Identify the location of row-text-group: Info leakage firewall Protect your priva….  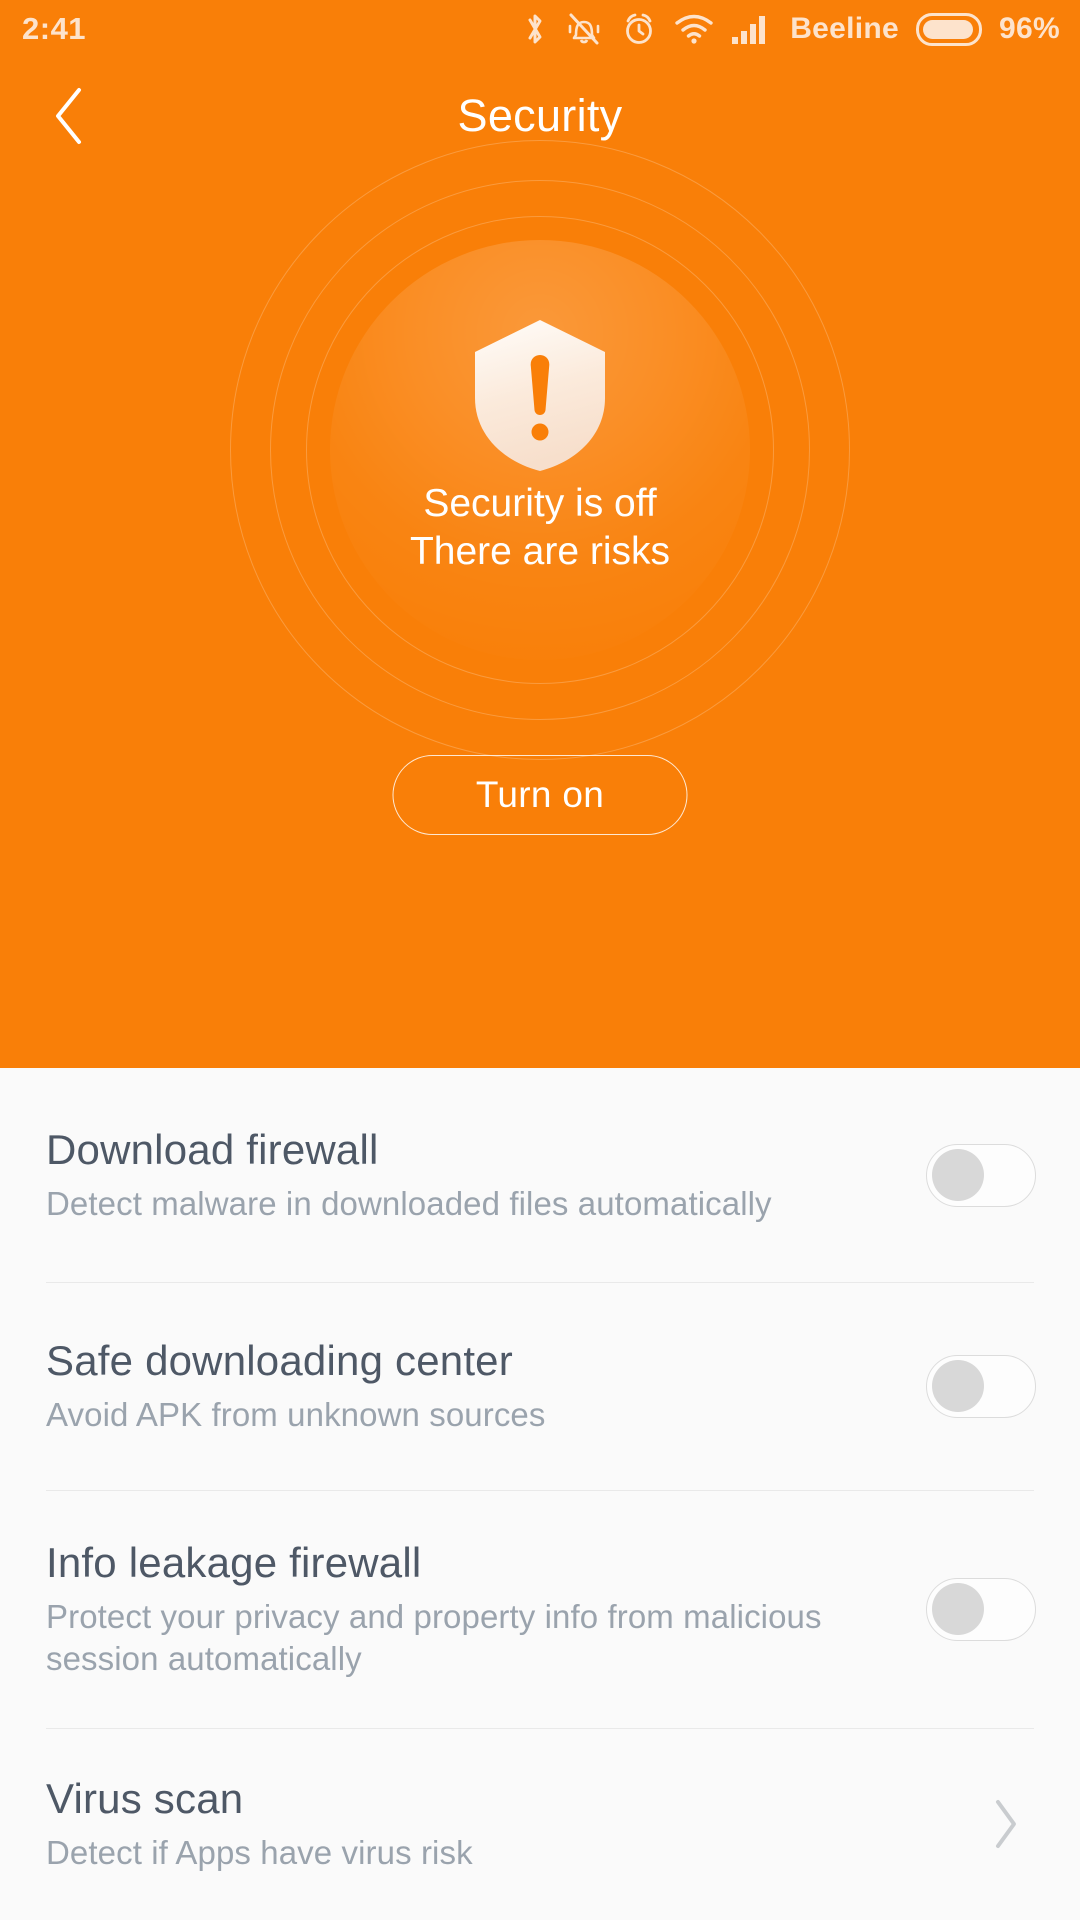
(486, 1609).